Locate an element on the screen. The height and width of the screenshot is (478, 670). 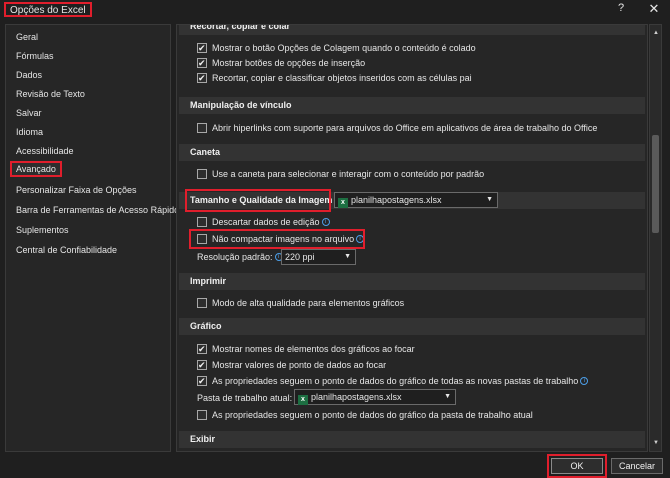
sidebar-item-formulas: Fórmulas is located at coordinates (35, 56).